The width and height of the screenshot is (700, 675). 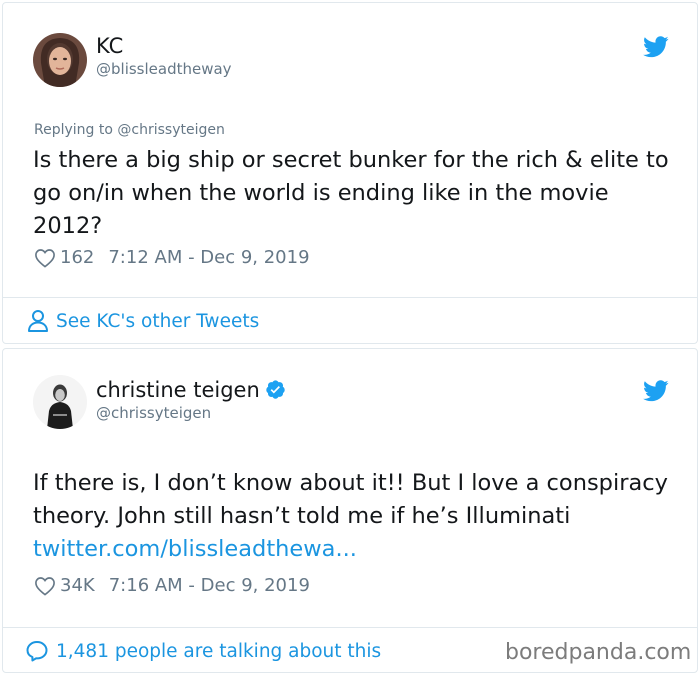 I want to click on boredpanda-watermark: boredpanda.com, so click(x=598, y=652).